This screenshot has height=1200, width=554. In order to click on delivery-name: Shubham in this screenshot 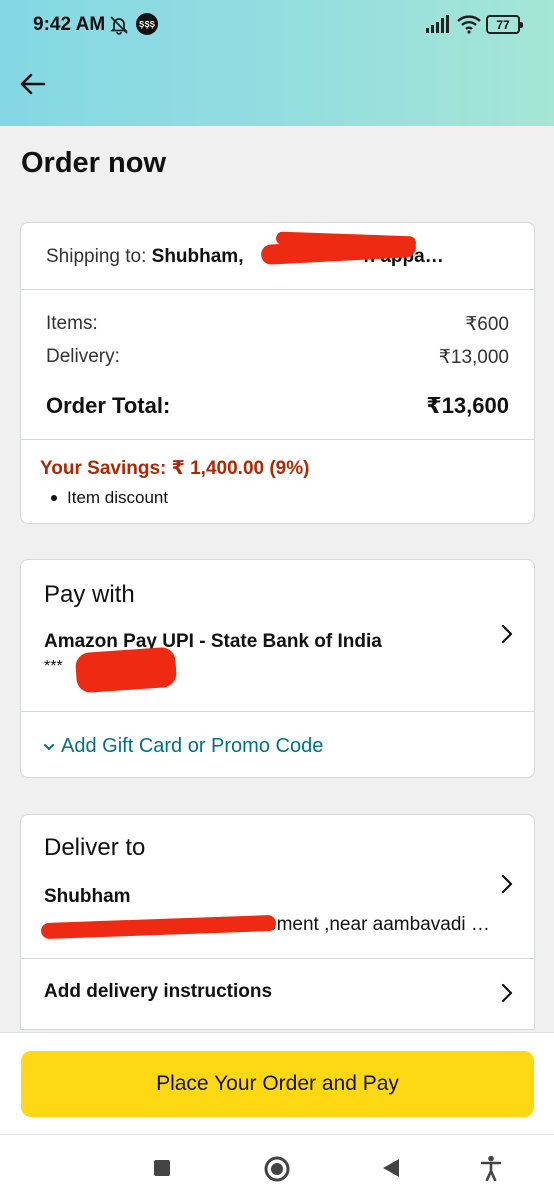, I will do `click(87, 896)`.